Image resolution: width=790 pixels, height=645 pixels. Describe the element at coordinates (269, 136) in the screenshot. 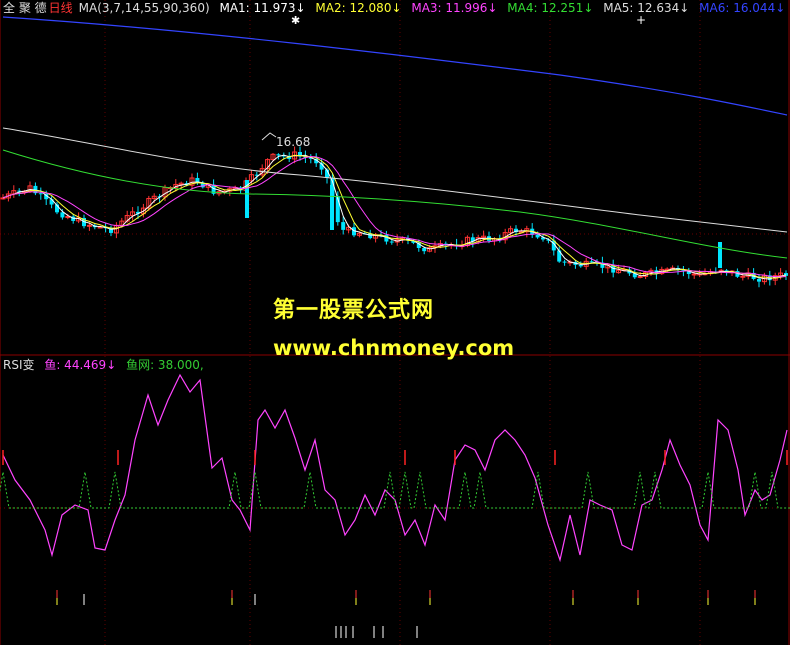

I see `high-marker-pointer` at that location.